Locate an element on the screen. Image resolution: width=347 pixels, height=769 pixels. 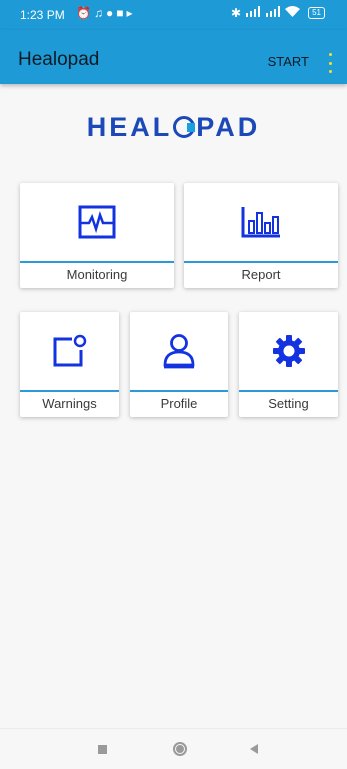
bar-chart-icon is located at coordinates (260, 222).